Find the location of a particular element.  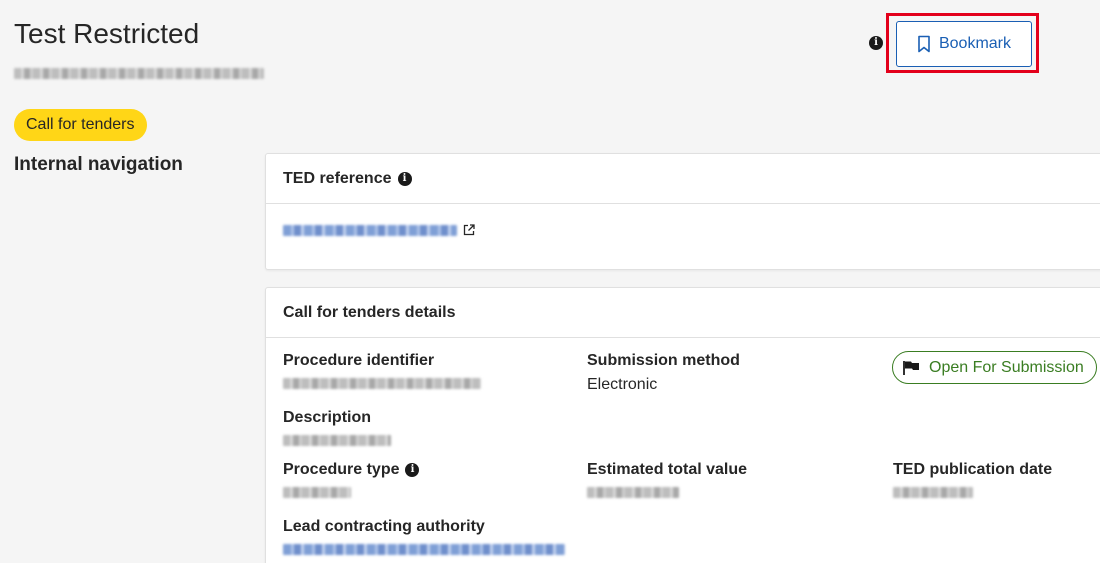

bookmark-label: Bookmark is located at coordinates (975, 43).